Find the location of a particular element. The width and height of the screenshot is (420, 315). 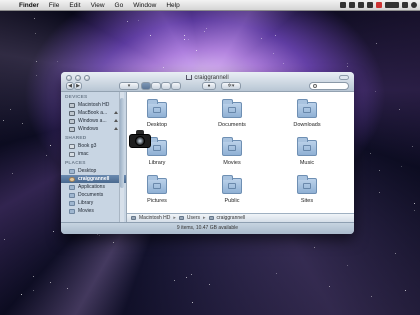

folder-downloads: Downloads is located at coordinates (307, 113).